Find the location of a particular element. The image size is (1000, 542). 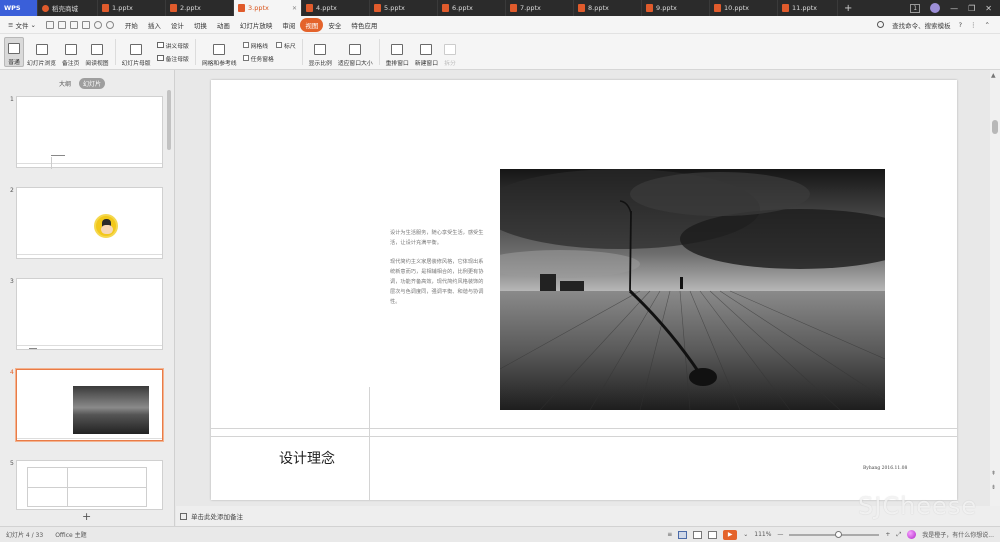

gridlines-checkbox is located at coordinates (245, 45).